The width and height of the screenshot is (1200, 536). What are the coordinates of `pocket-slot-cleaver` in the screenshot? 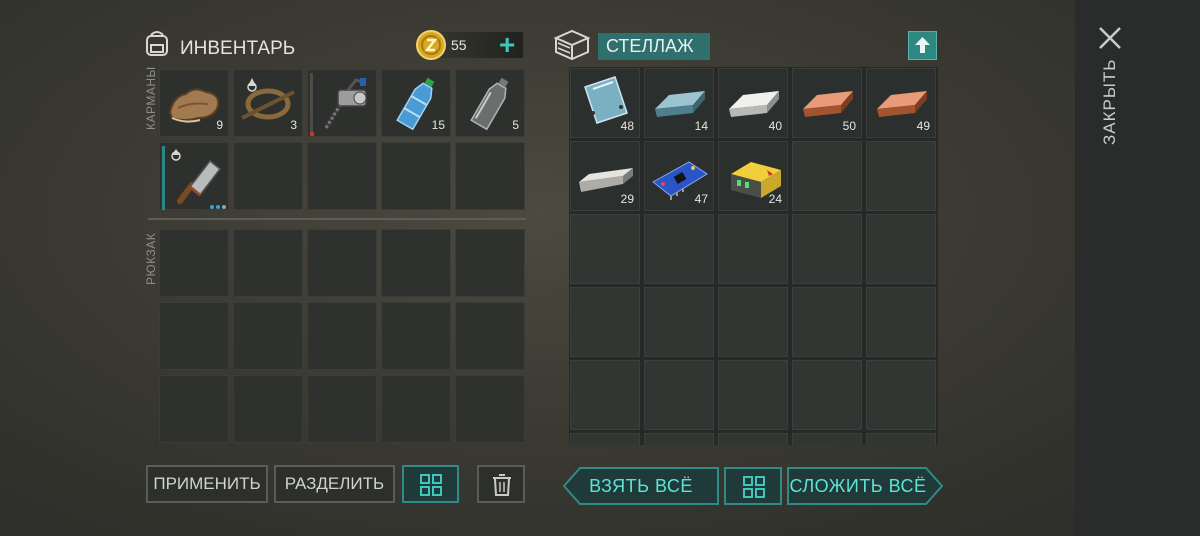 It's located at (194, 176).